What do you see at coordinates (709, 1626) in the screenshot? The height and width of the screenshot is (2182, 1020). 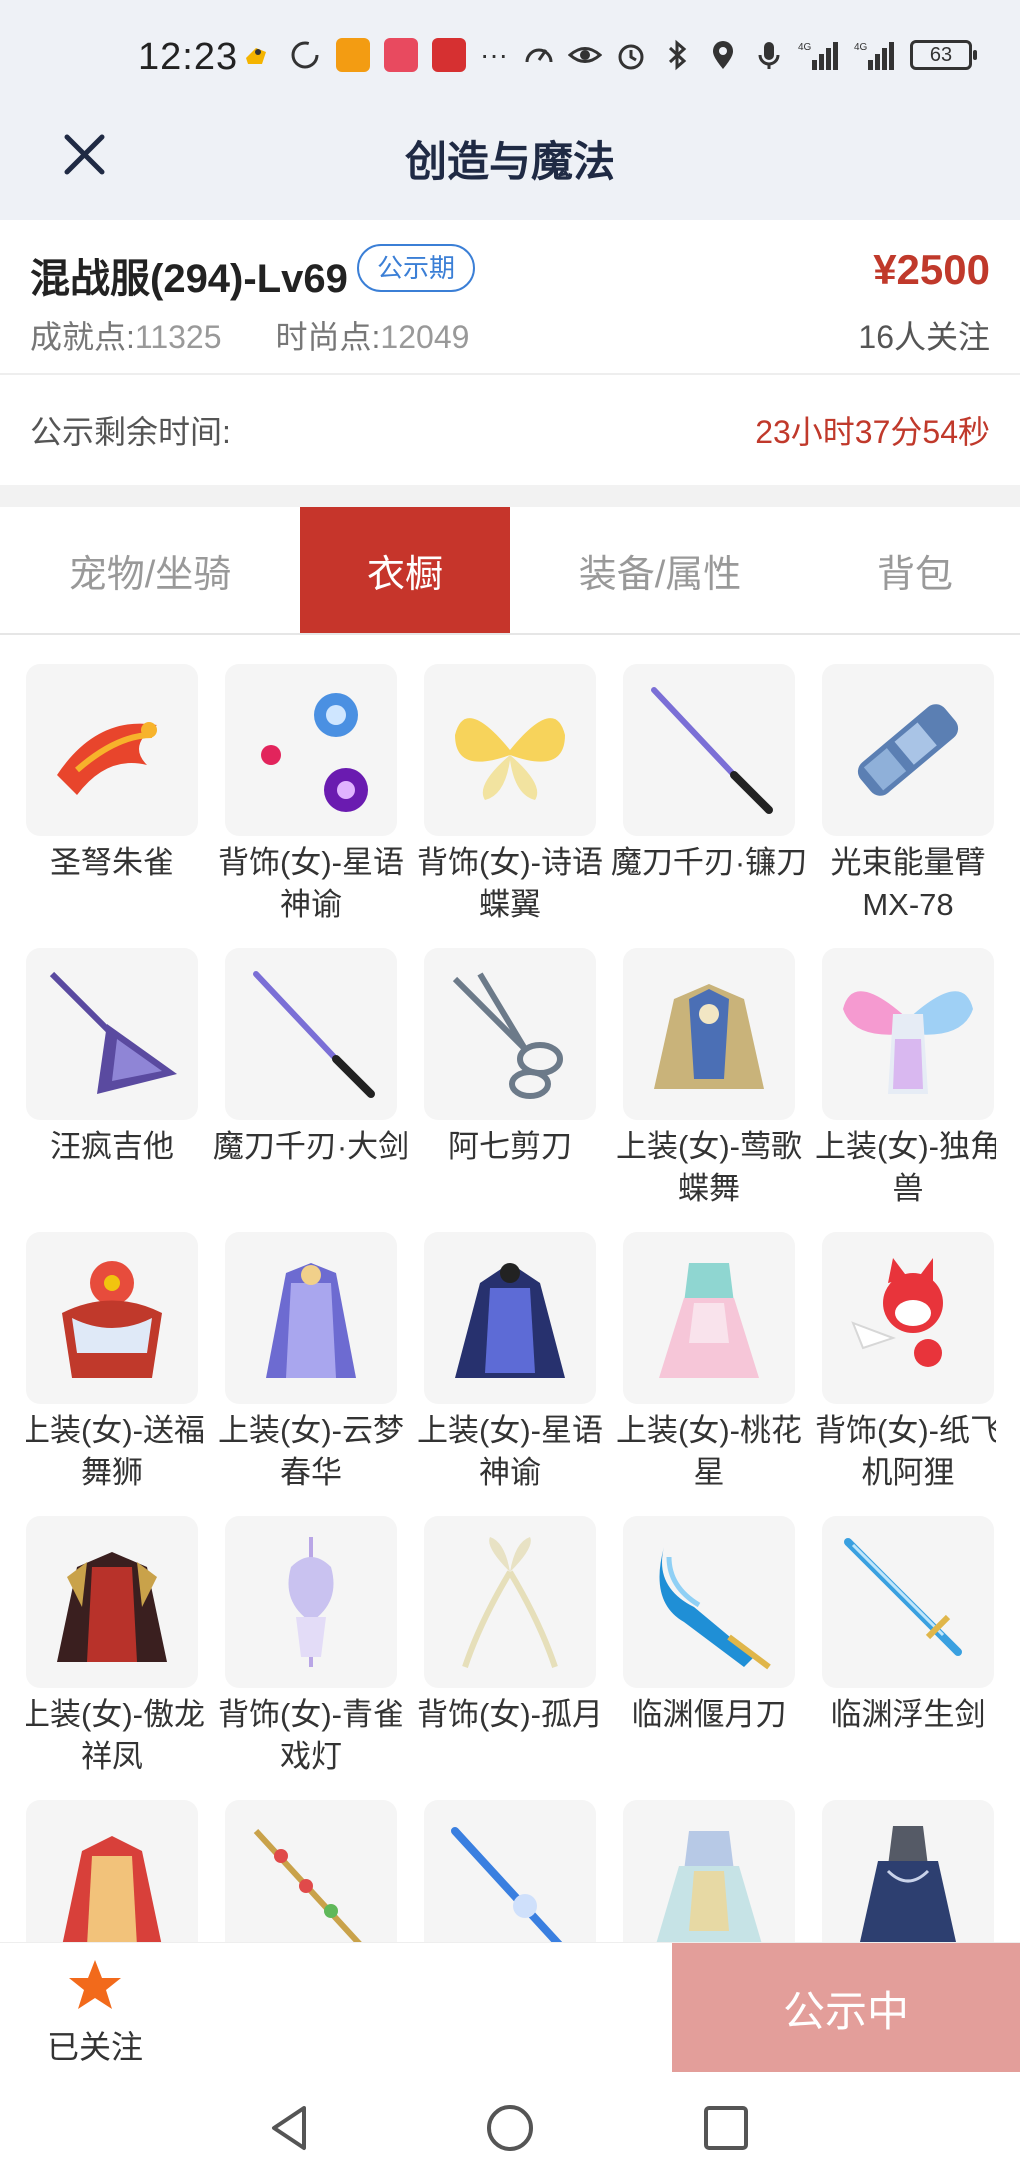 I see `wardrobe-item: 临渊偃月刀` at bounding box center [709, 1626].